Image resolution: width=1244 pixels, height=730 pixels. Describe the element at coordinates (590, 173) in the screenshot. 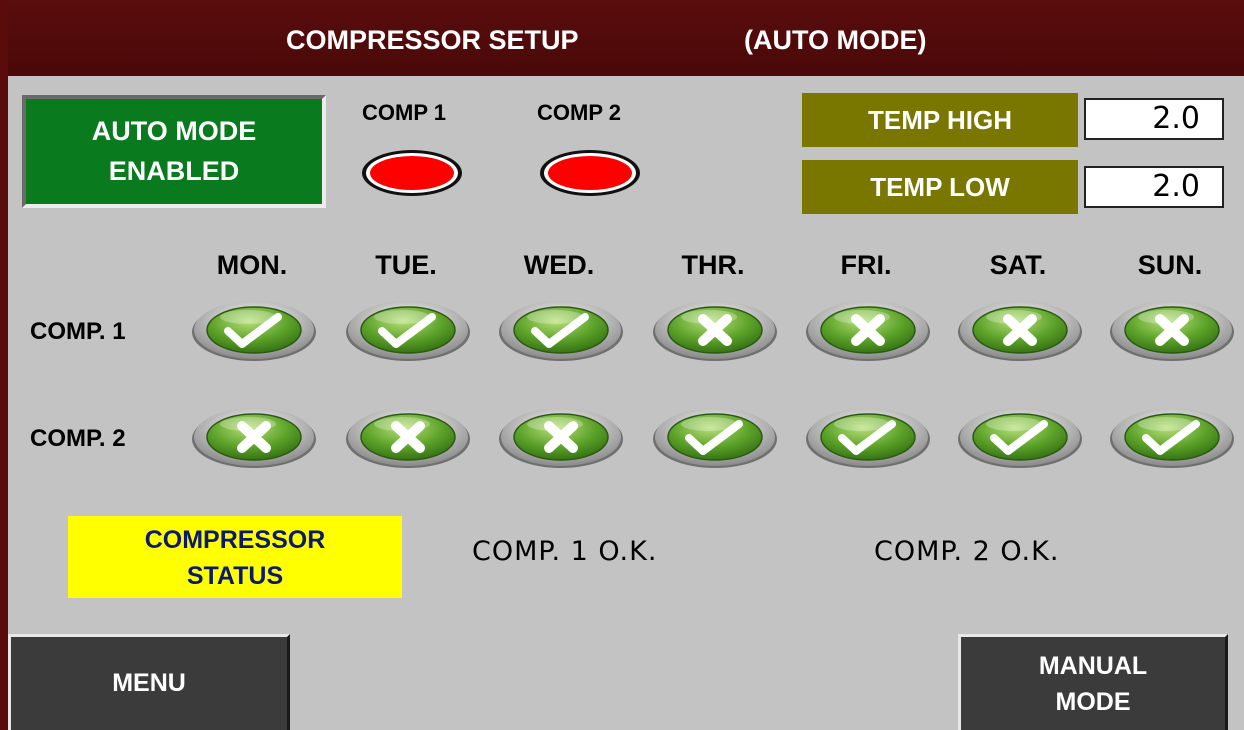

I see `comp2-status-lamp` at that location.